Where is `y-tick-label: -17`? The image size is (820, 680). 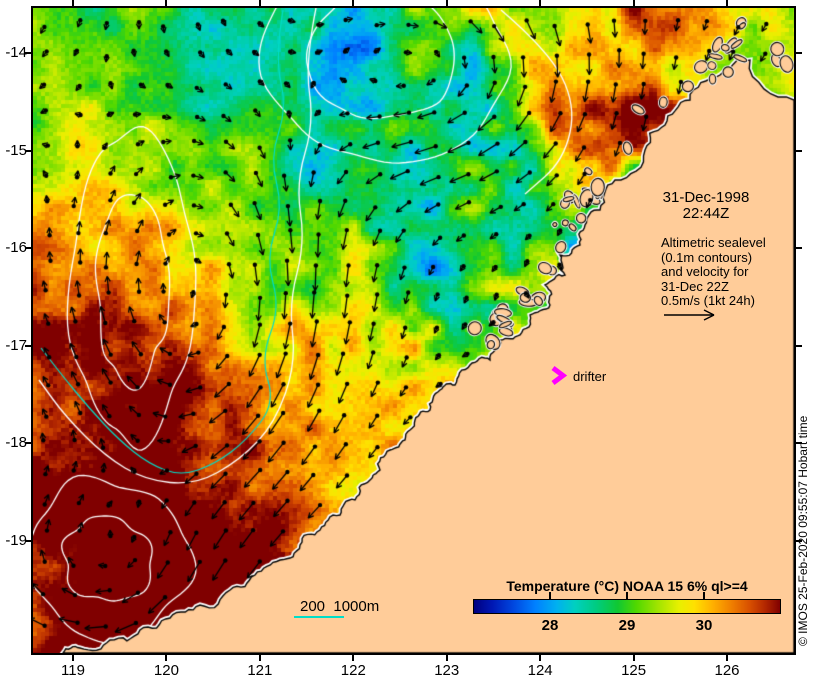 y-tick-label: -17 is located at coordinates (16, 345).